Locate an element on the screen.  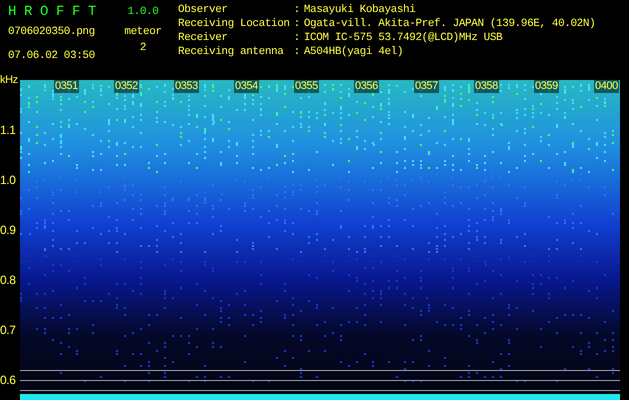
info-label: Receiving antenna is located at coordinates (231, 52).